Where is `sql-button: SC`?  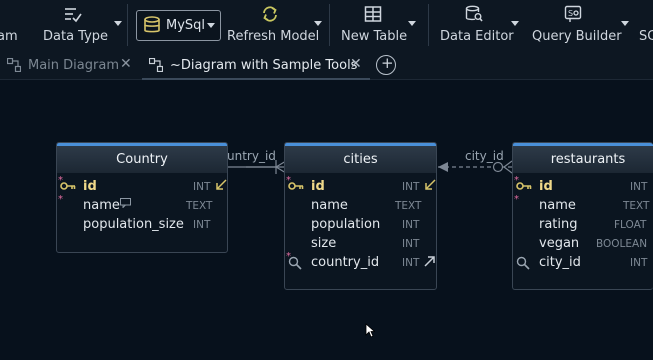 sql-button: SC is located at coordinates (645, 25).